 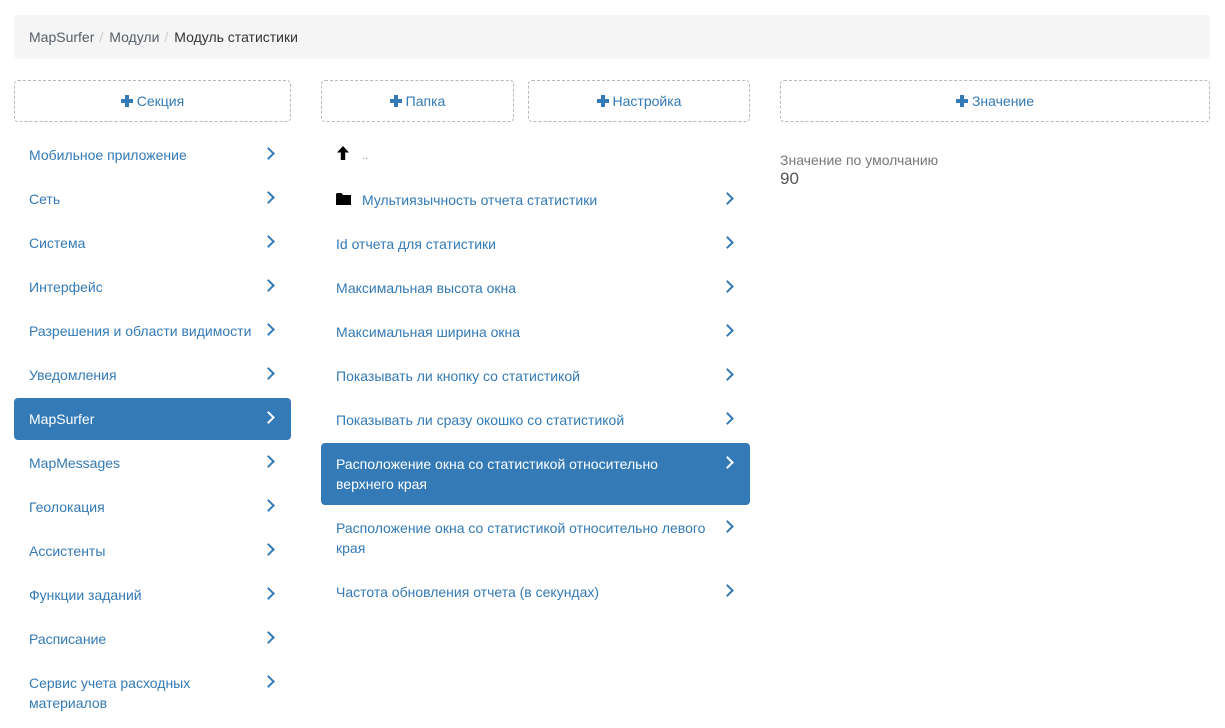 I want to click on section-item: Функции заданий, so click(x=152, y=595).